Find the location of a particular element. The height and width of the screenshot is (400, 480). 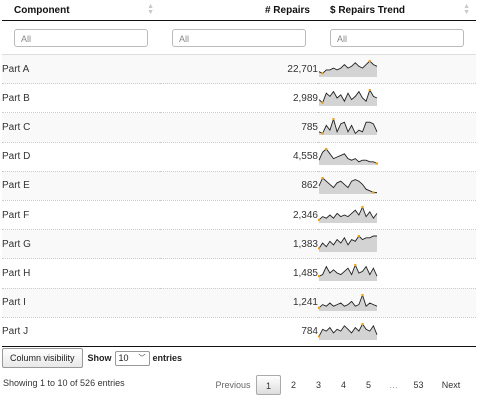

page-length-value: 10 is located at coordinates (123, 357).